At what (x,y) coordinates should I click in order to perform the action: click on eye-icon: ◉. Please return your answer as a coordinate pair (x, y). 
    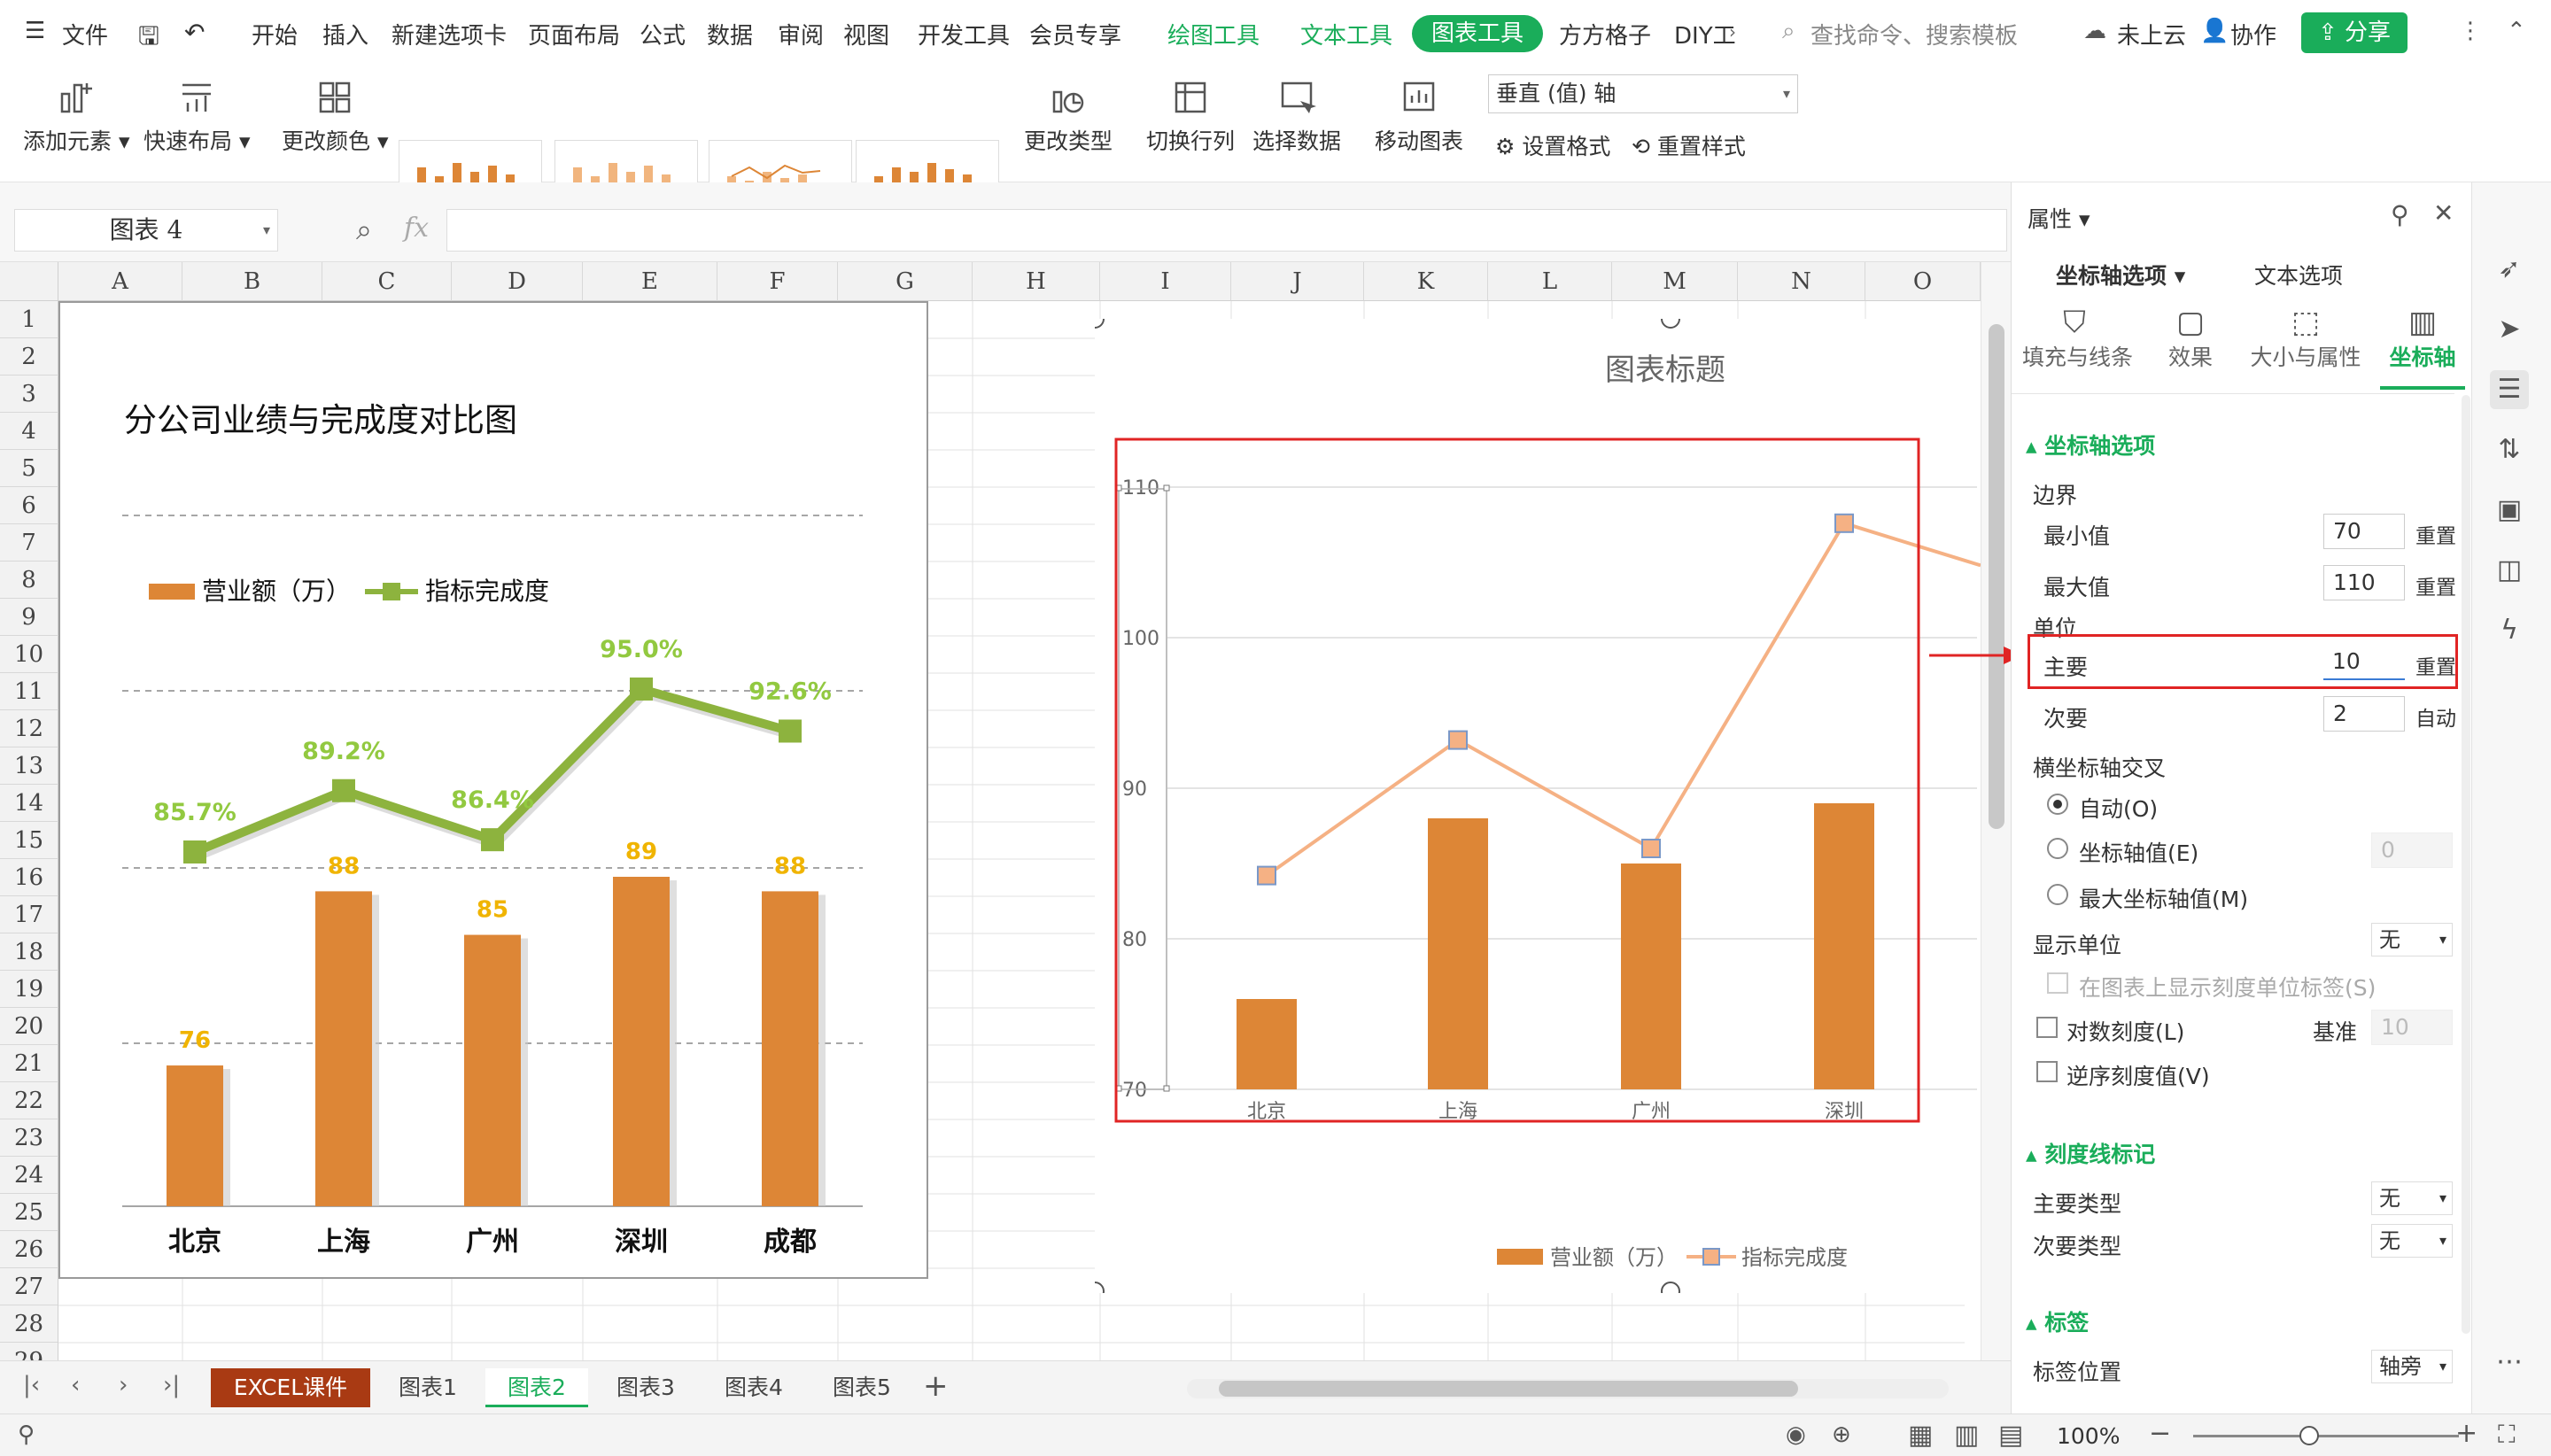
    Looking at the image, I should click on (1796, 1434).